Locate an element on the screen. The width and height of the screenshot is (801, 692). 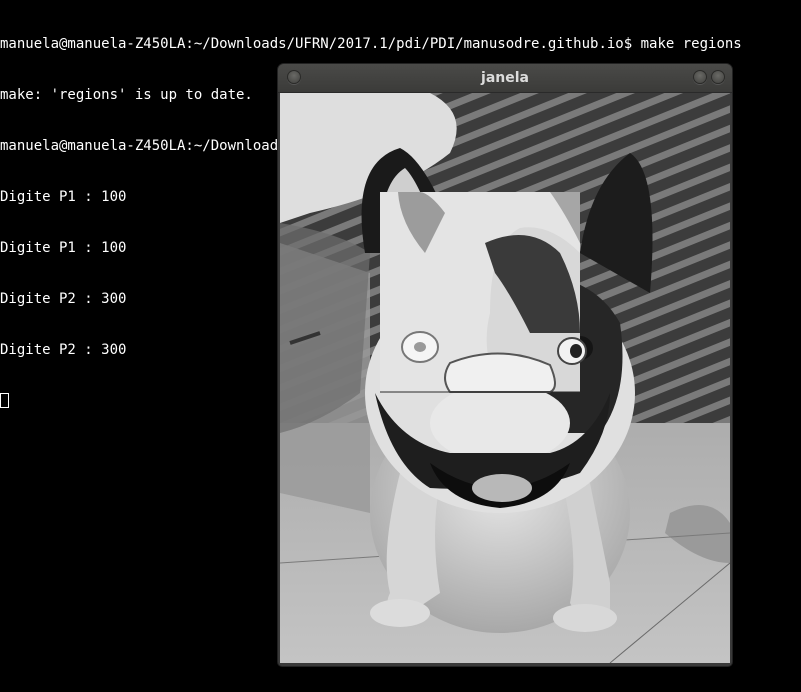
window-title: janela is located at coordinates (505, 78).